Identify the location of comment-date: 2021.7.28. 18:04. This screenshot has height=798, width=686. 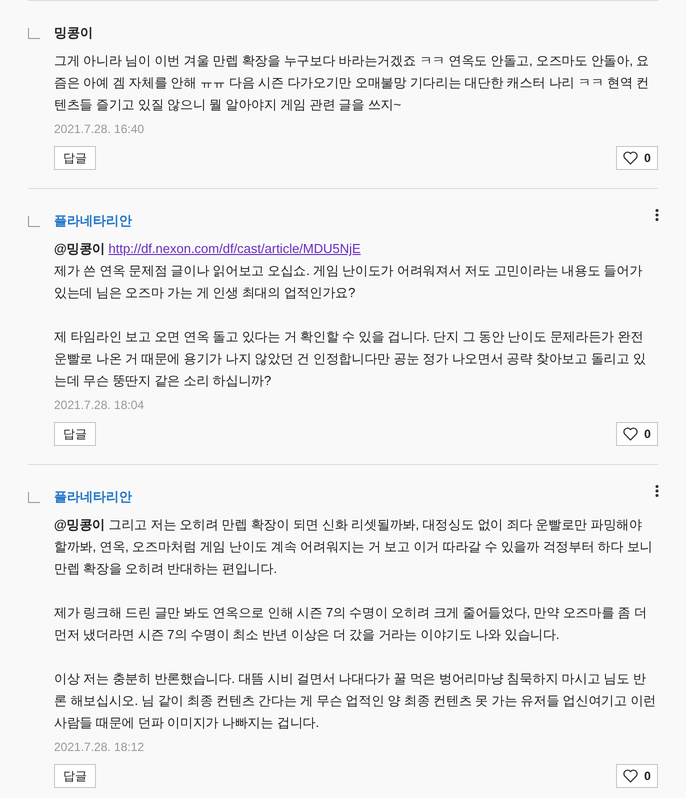
(100, 405).